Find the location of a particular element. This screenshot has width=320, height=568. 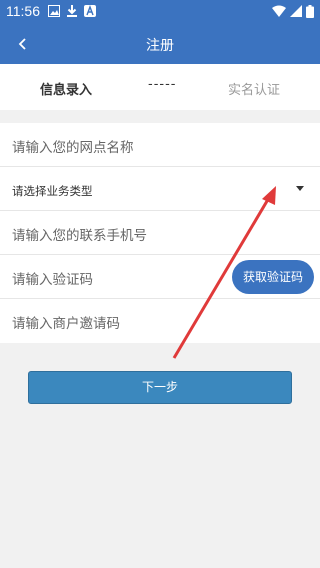

download-notification-icon is located at coordinates (72, 11).